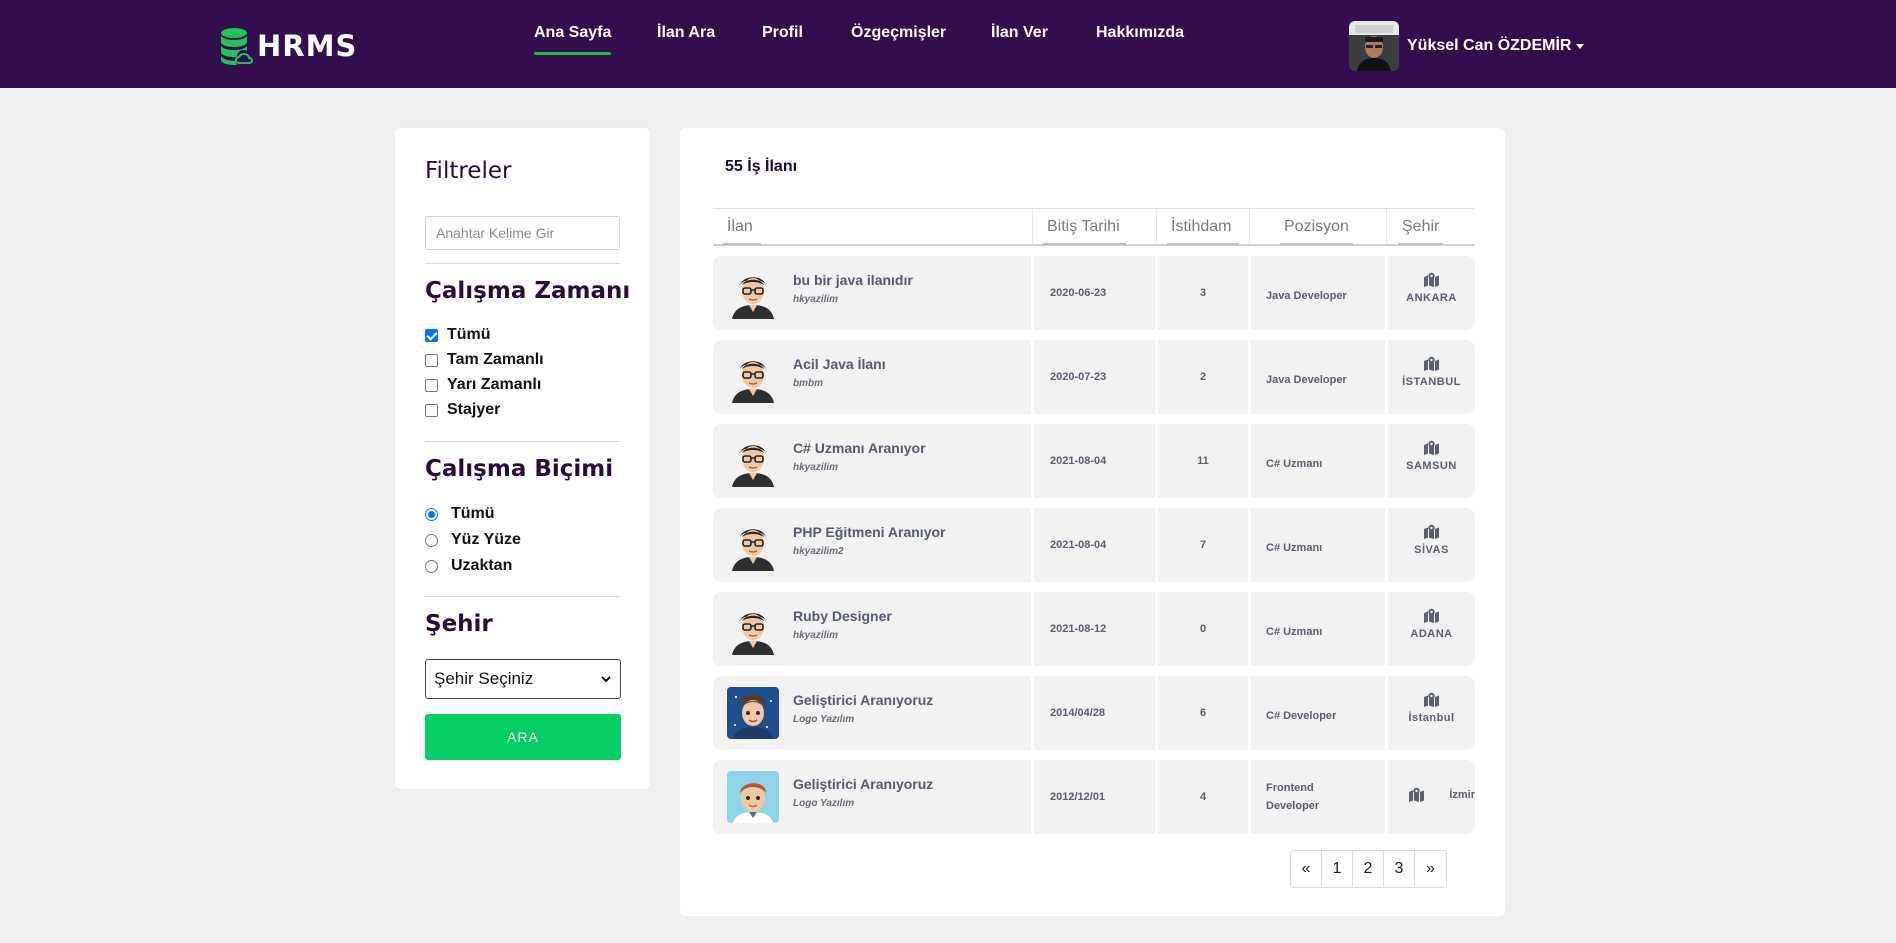 The height and width of the screenshot is (943, 1896). I want to click on work-time-label: Tam Zamanlı, so click(495, 359).